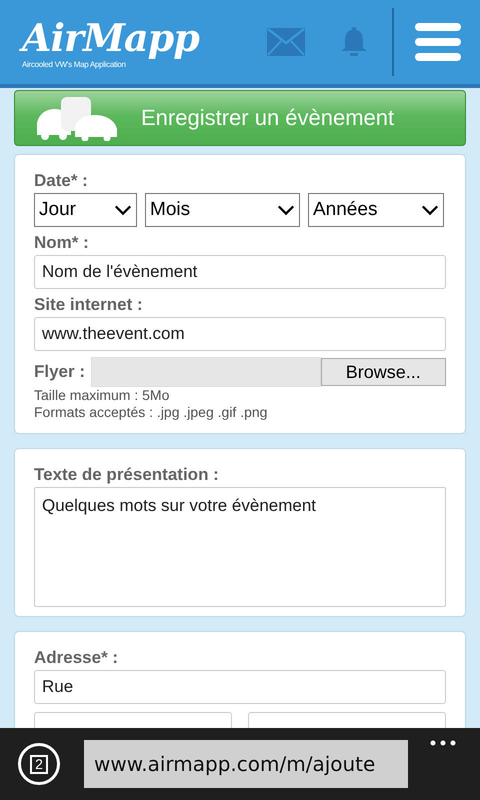 This screenshot has width=480, height=800. Describe the element at coordinates (127, 475) in the screenshot. I see `presentation-label: Texte de présentation :` at that location.